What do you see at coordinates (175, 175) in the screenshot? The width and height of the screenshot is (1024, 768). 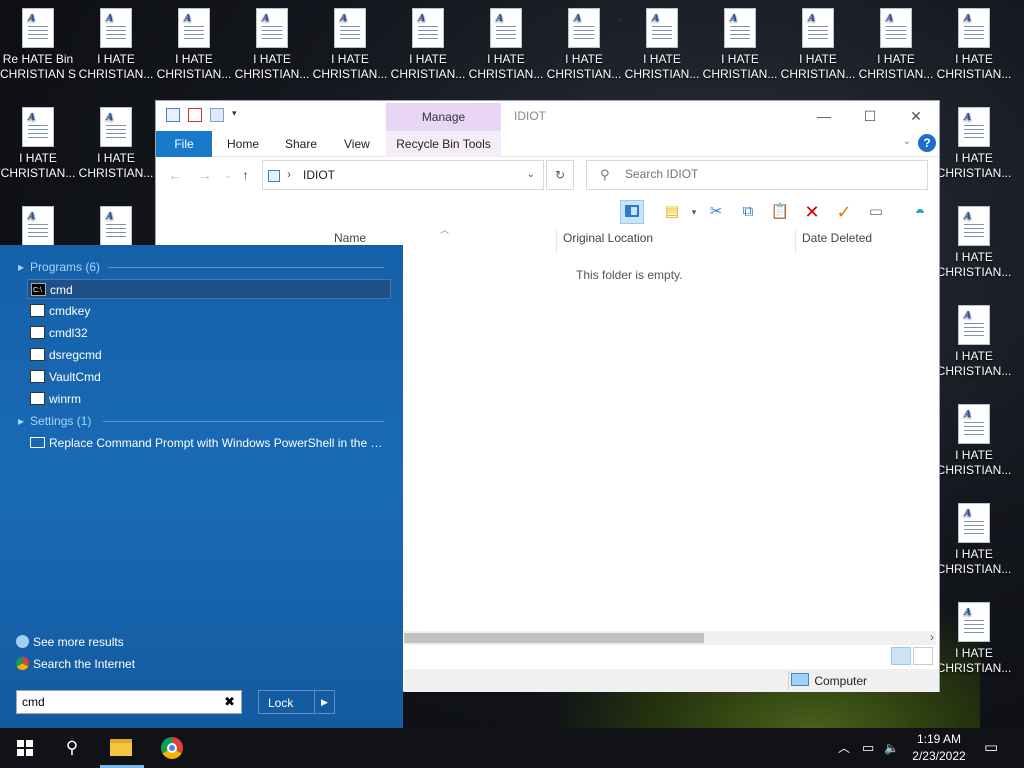 I see `back-icon: ←` at bounding box center [175, 175].